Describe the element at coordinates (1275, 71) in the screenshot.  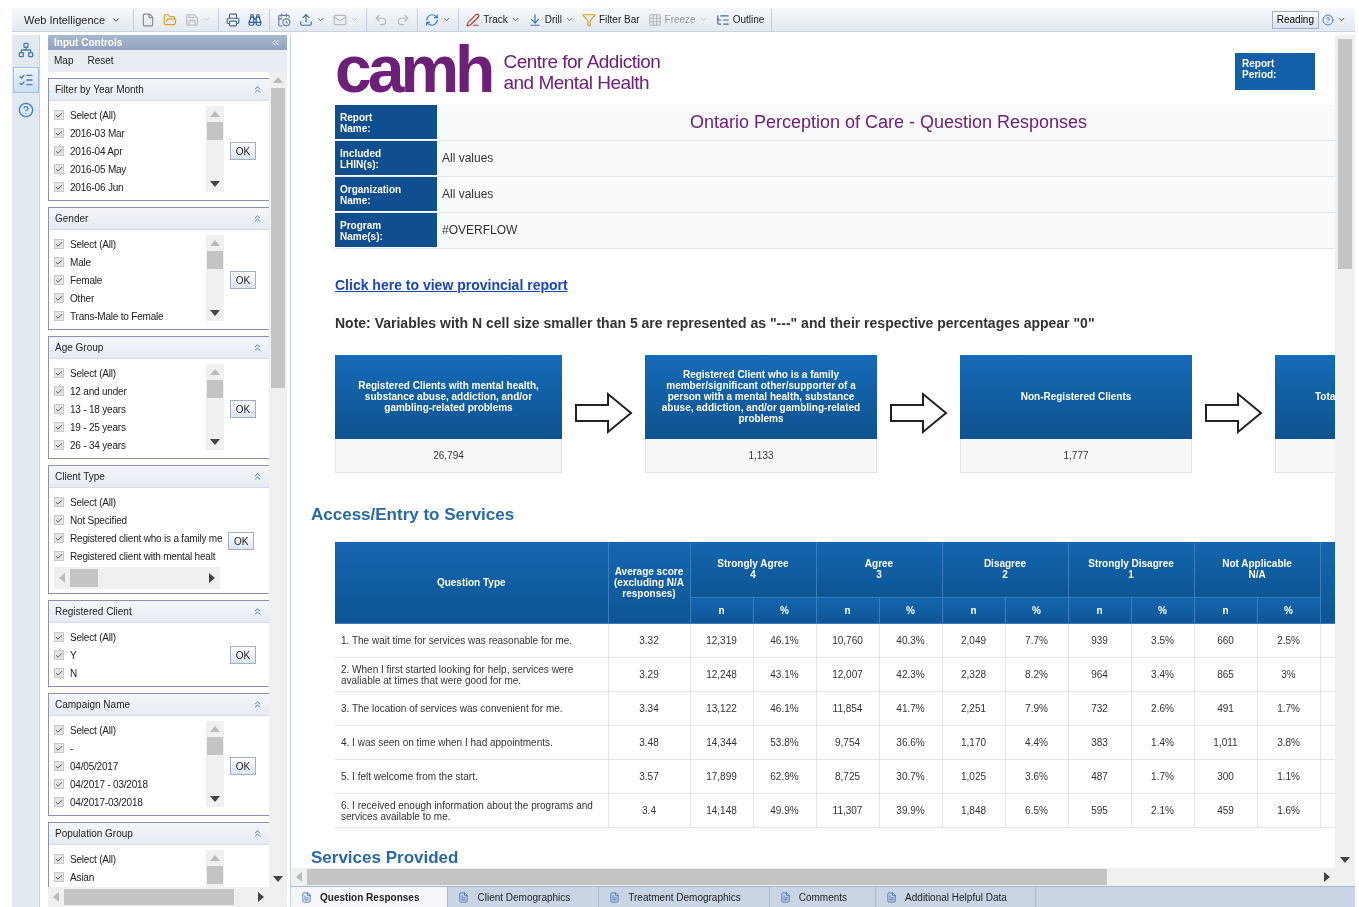
I see `report-period-label: Report Period:` at that location.